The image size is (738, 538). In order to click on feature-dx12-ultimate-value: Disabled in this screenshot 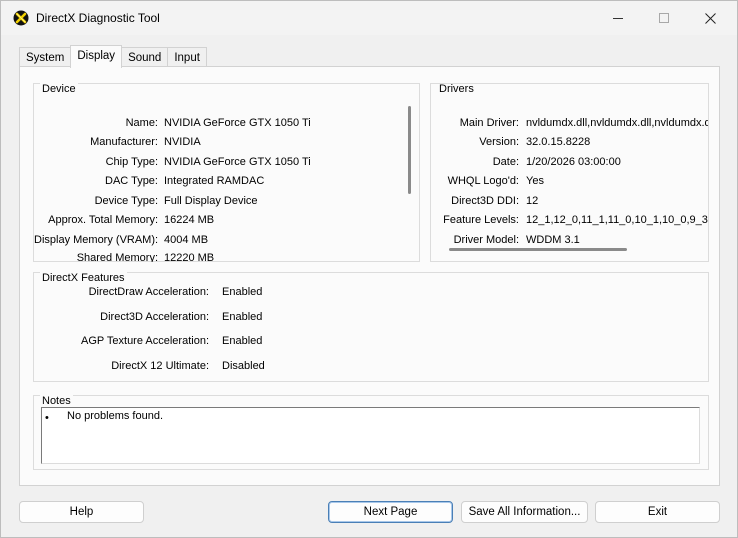, I will do `click(243, 366)`.